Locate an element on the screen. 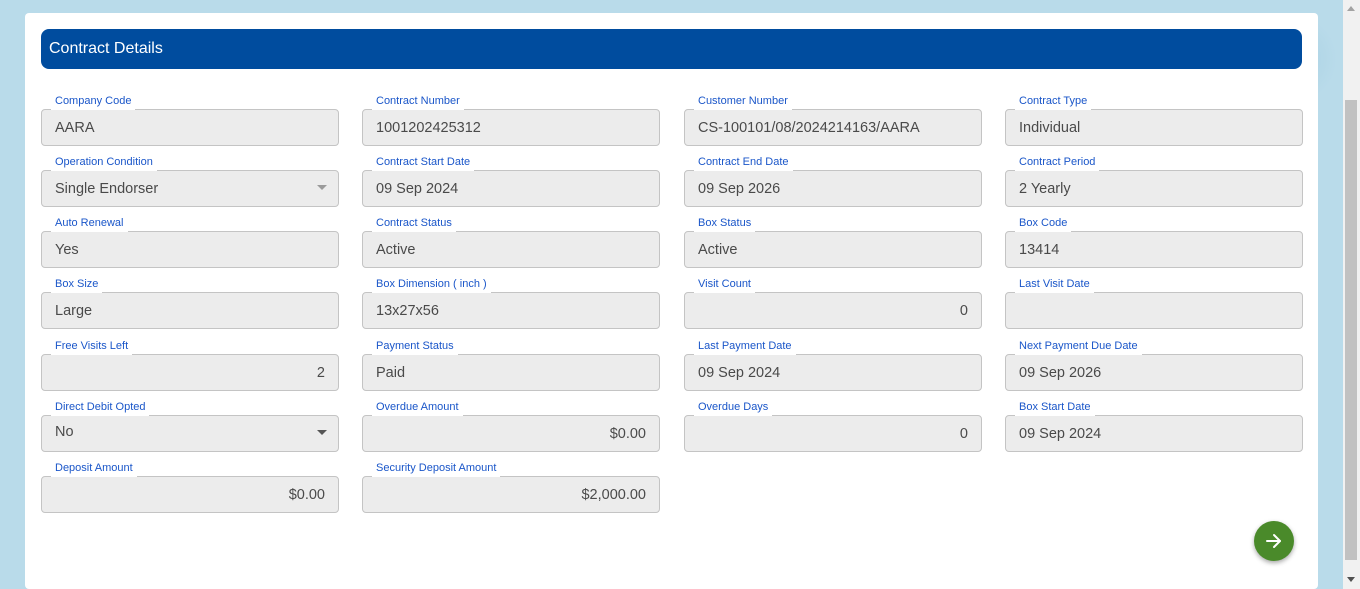 The height and width of the screenshot is (589, 1360). box-dimension-field: Box Dimension ( inch ) 13x27x56 is located at coordinates (511, 303).